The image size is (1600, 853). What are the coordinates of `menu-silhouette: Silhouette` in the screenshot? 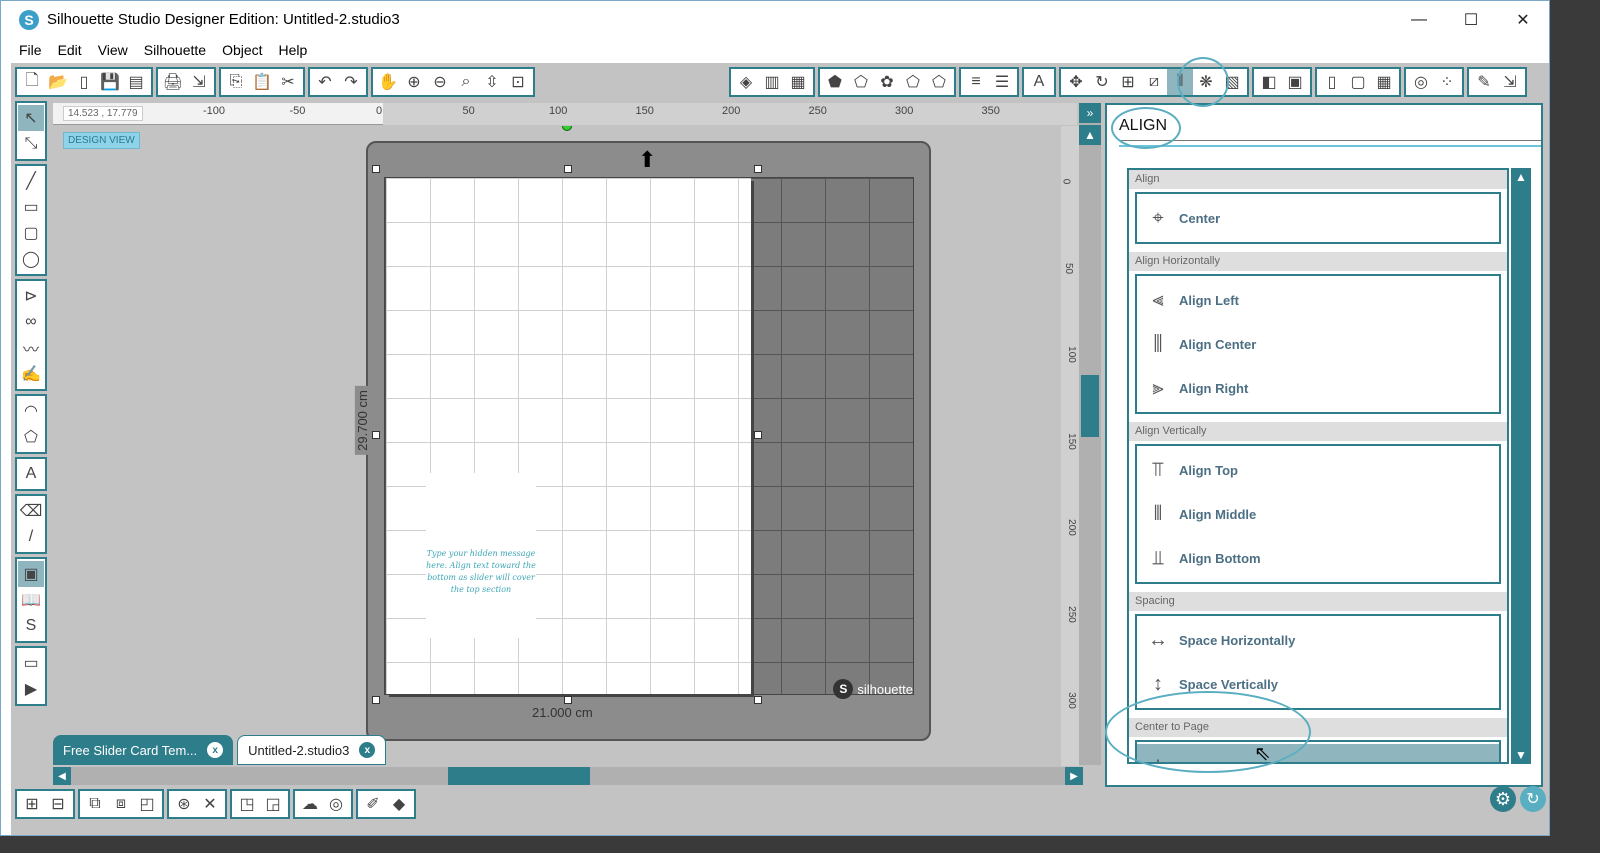 It's located at (175, 50).